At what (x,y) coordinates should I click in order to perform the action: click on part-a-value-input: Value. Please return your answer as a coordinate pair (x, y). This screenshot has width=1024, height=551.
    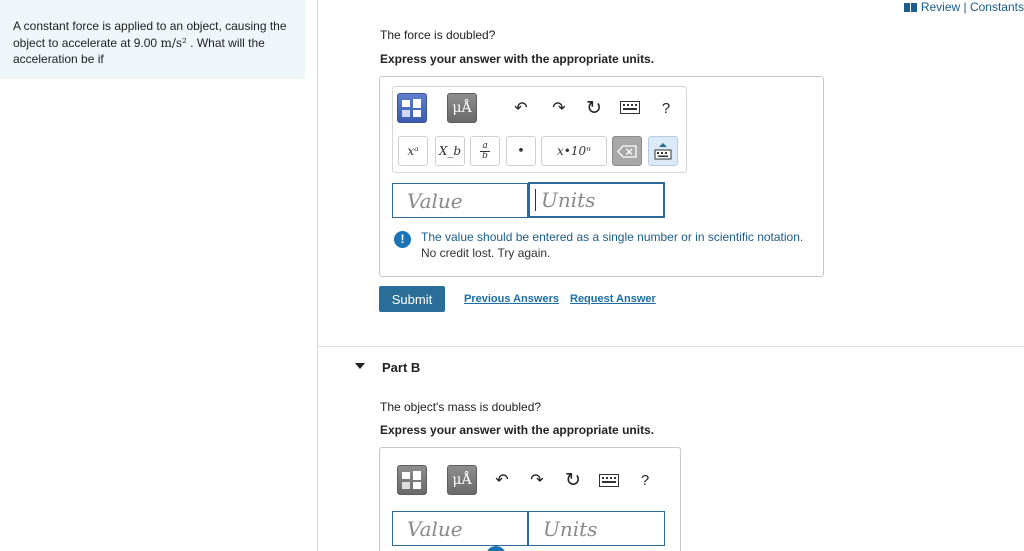
    Looking at the image, I should click on (460, 200).